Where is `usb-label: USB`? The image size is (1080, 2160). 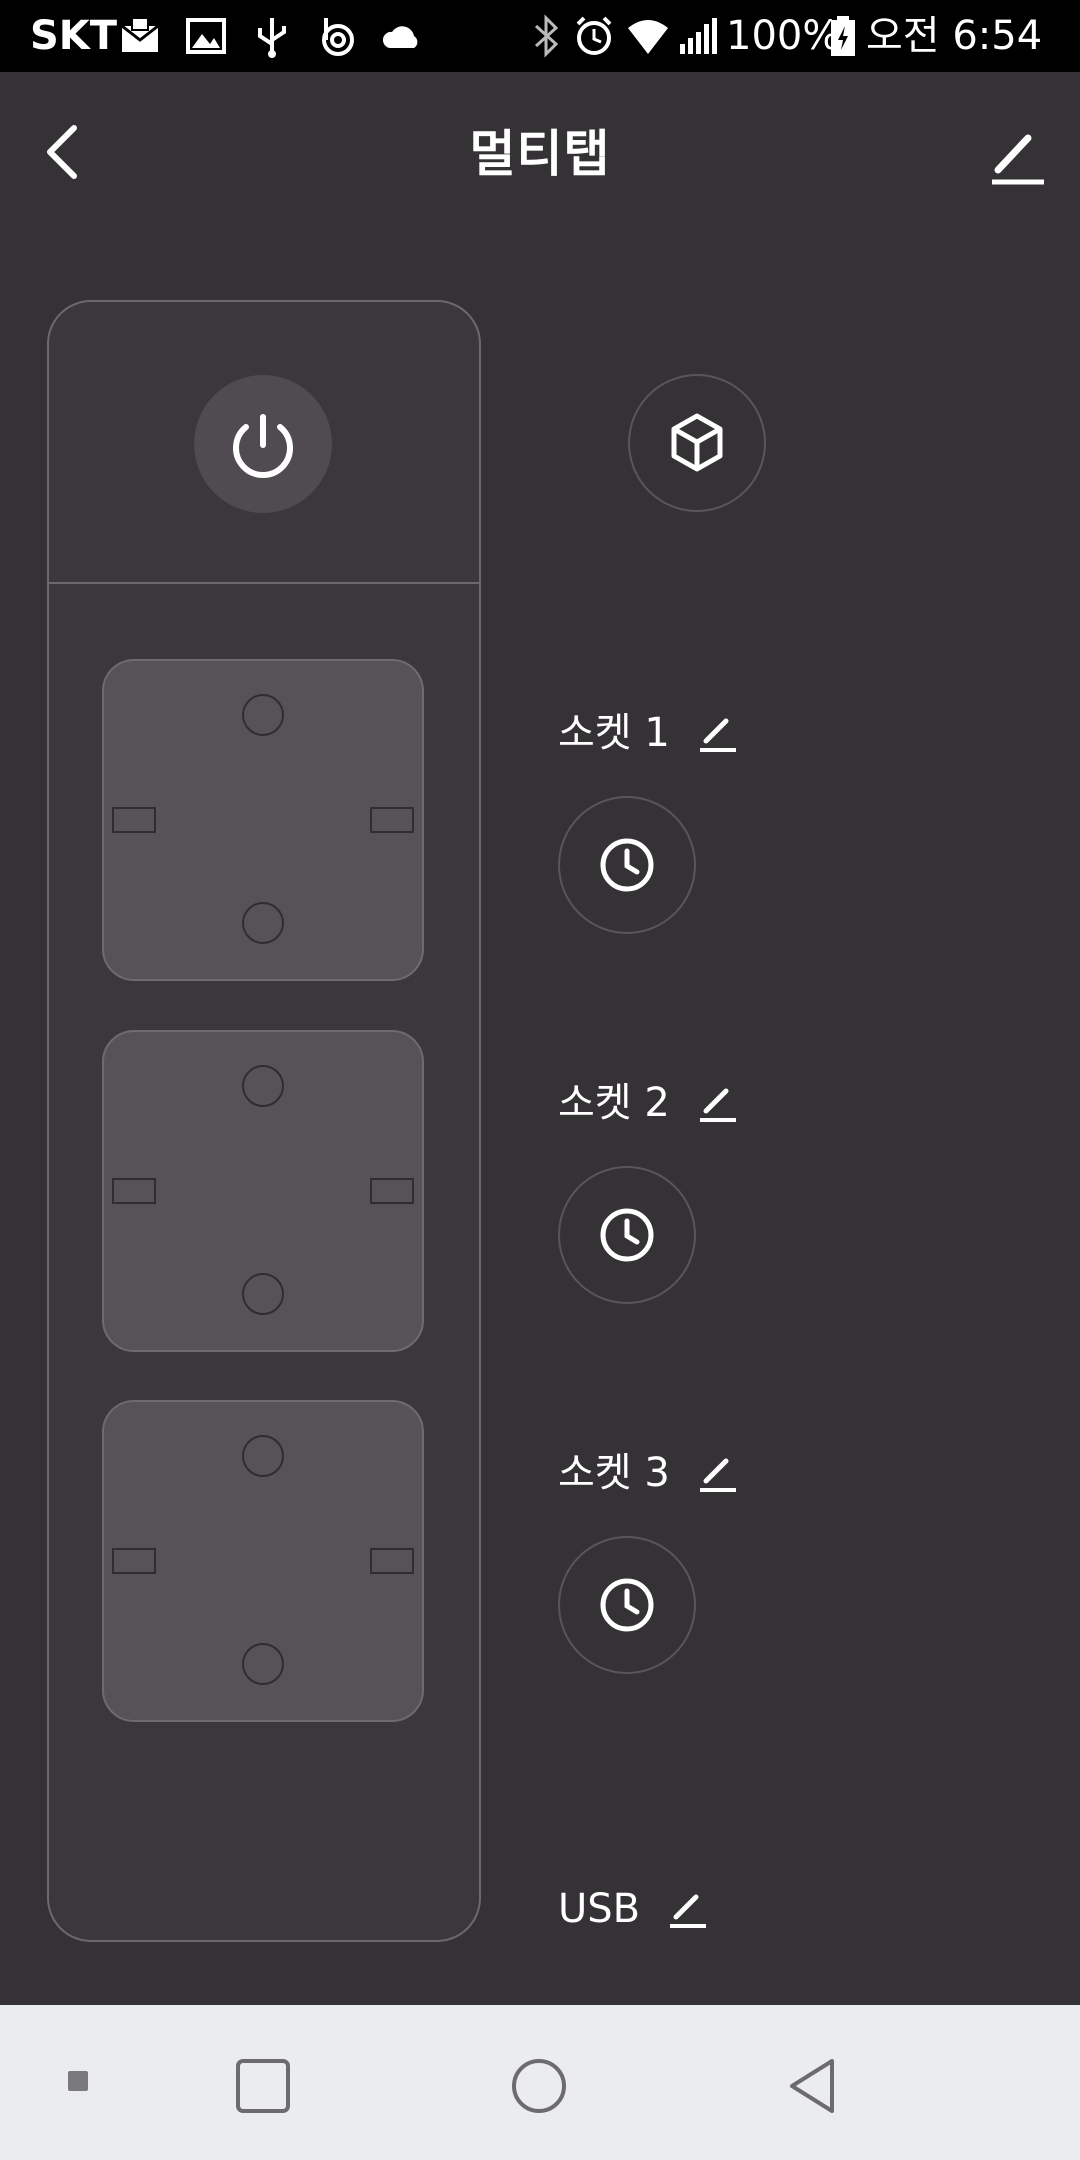 usb-label: USB is located at coordinates (599, 1909).